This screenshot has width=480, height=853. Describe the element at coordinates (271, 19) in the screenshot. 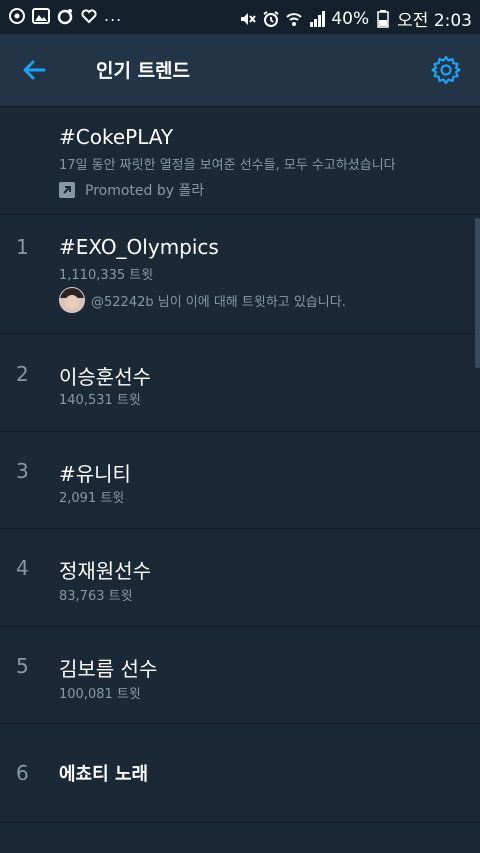

I see `alarm-icon` at that location.